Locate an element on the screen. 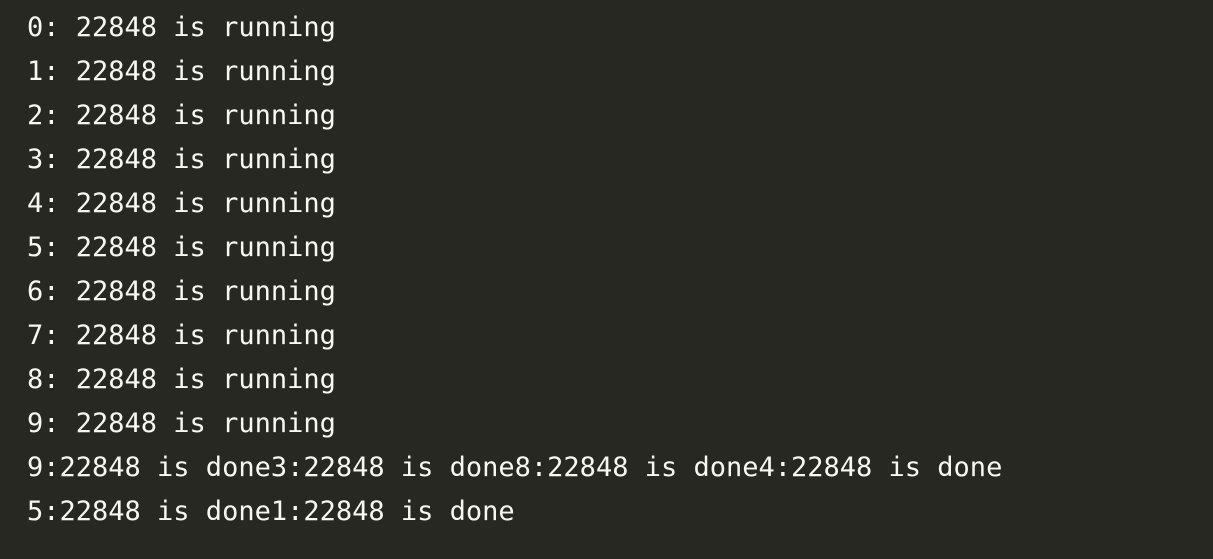  console-line: 6: 22848 is running is located at coordinates (181, 291).